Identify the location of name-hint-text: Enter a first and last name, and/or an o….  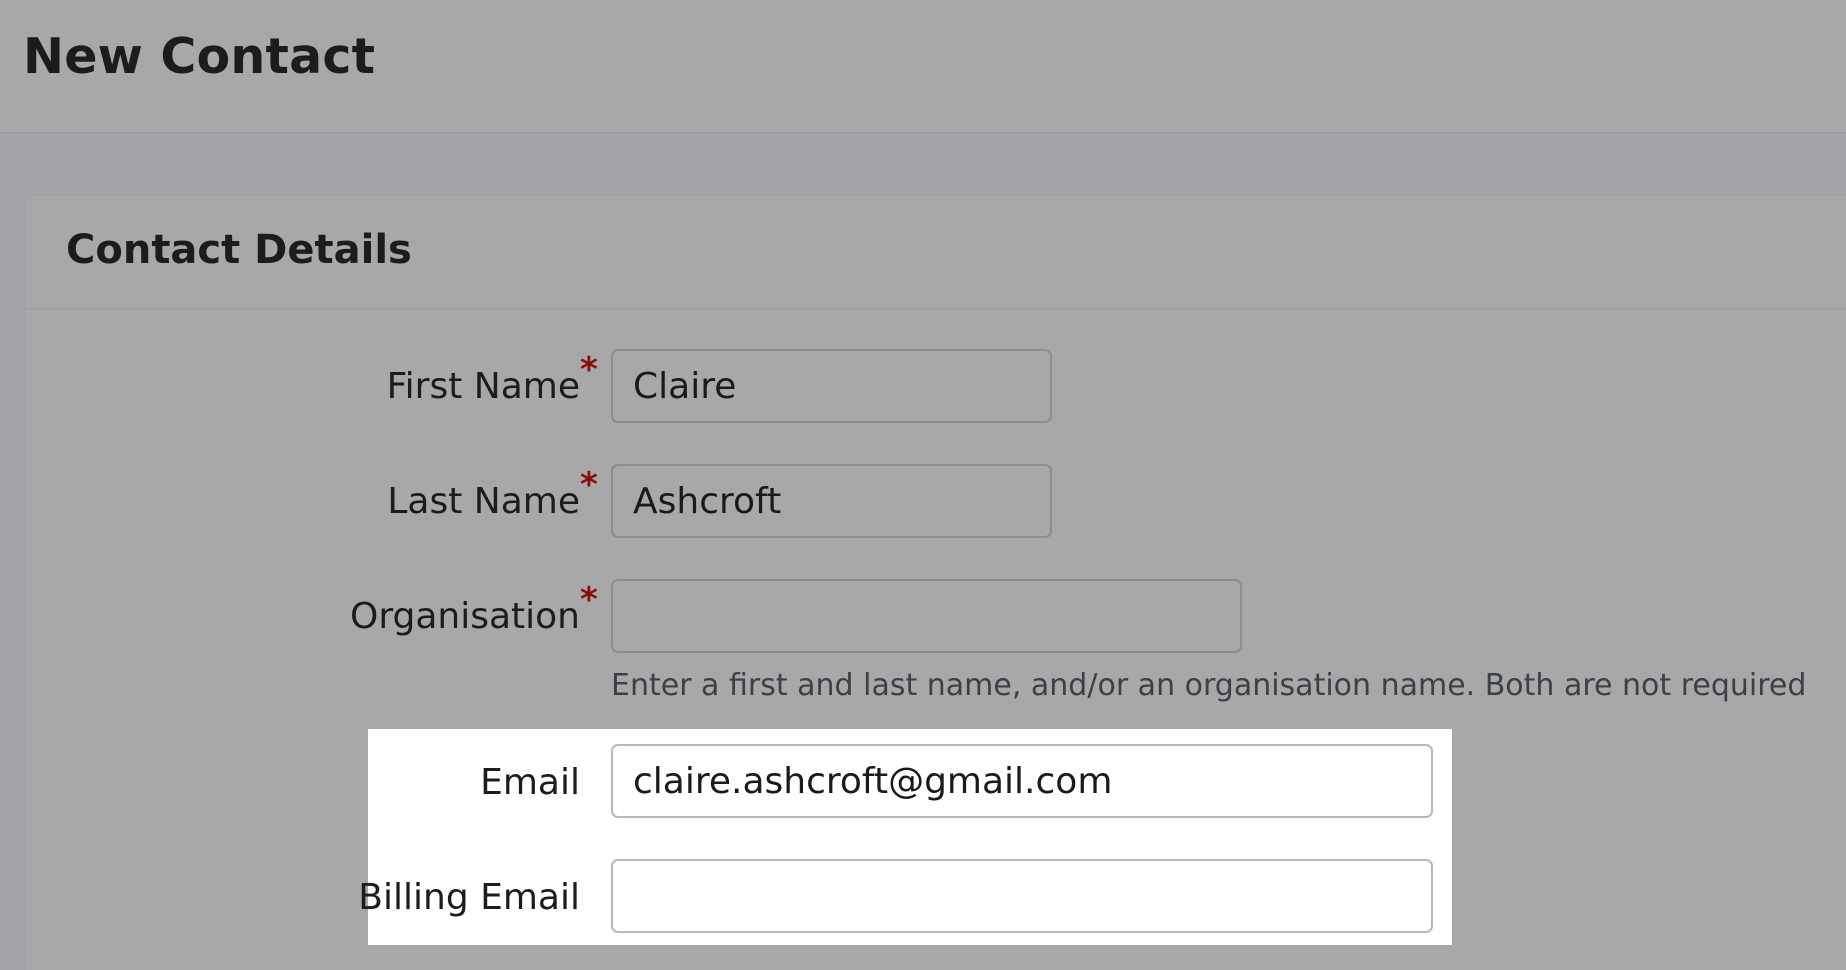
(1209, 685).